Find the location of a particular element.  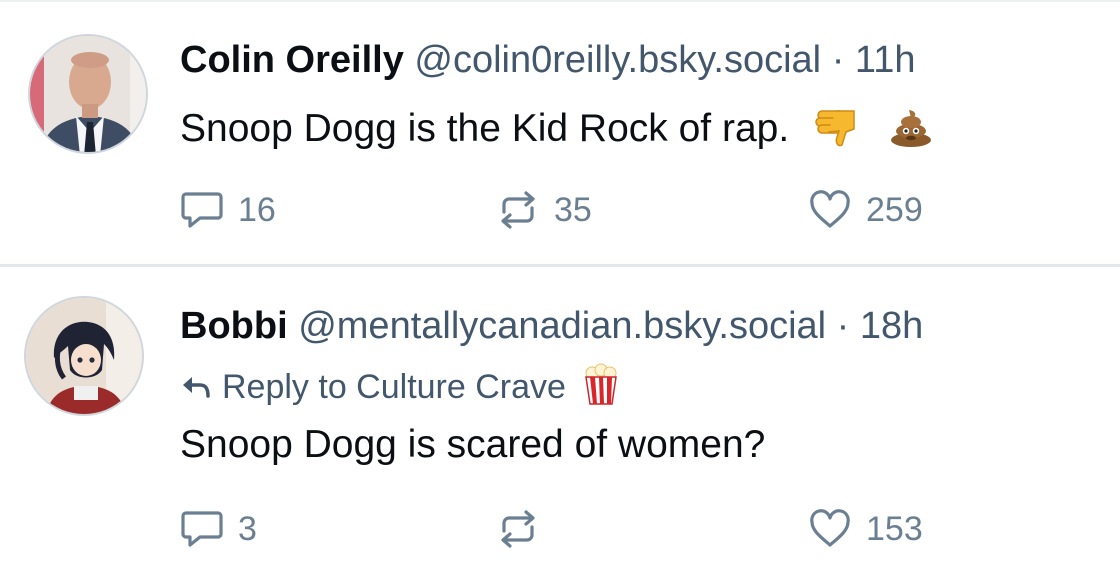

post-text-line: Snoop Dogg is the Kid Rock of rap. is located at coordinates (556, 130).